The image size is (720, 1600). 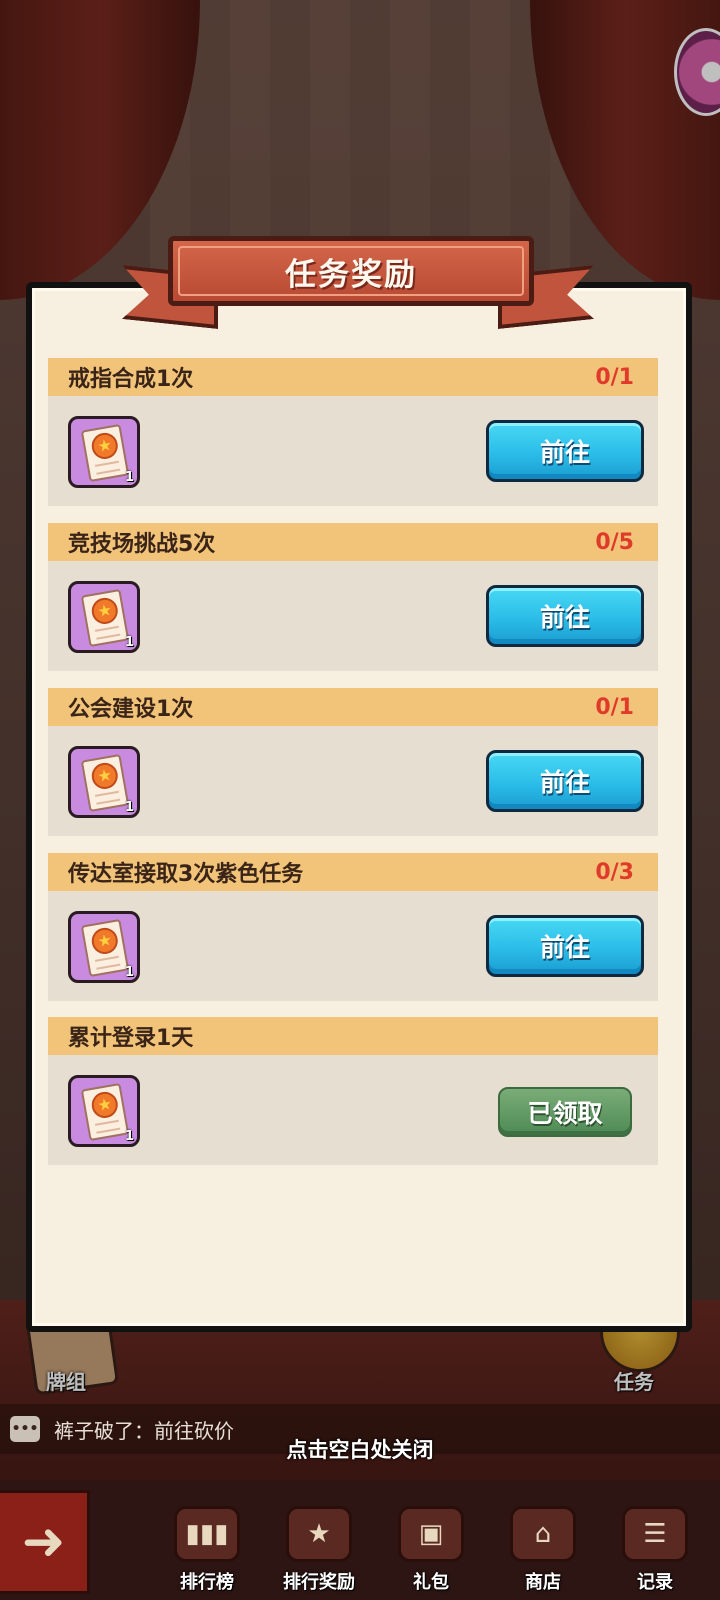 What do you see at coordinates (131, 379) in the screenshot?
I see `task-name: 戒指合成1次` at bounding box center [131, 379].